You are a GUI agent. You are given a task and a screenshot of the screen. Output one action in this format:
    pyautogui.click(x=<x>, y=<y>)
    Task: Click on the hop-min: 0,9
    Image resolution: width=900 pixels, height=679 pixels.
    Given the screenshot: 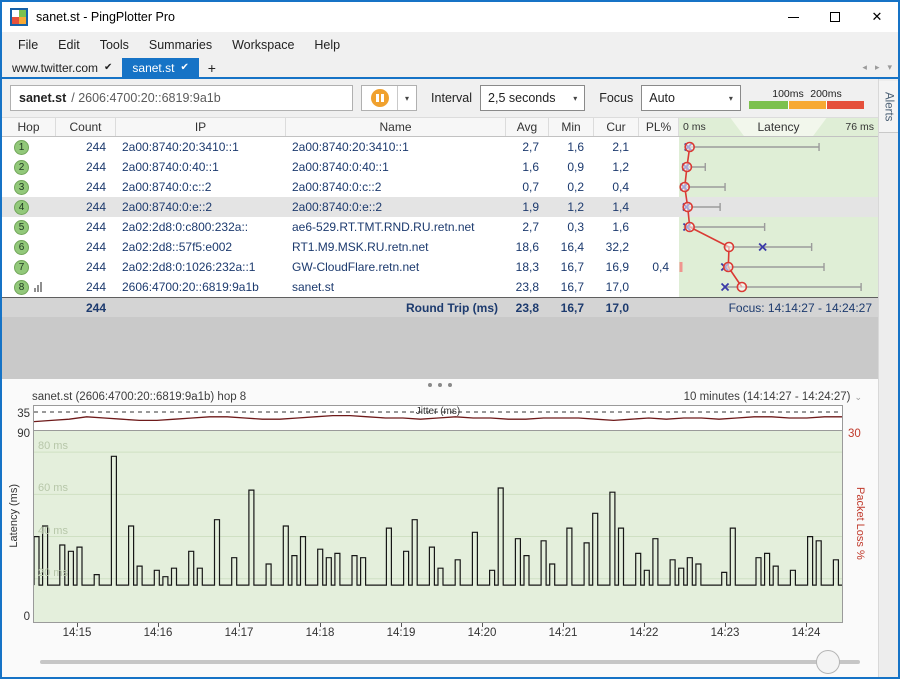 What is the action you would take?
    pyautogui.click(x=575, y=167)
    